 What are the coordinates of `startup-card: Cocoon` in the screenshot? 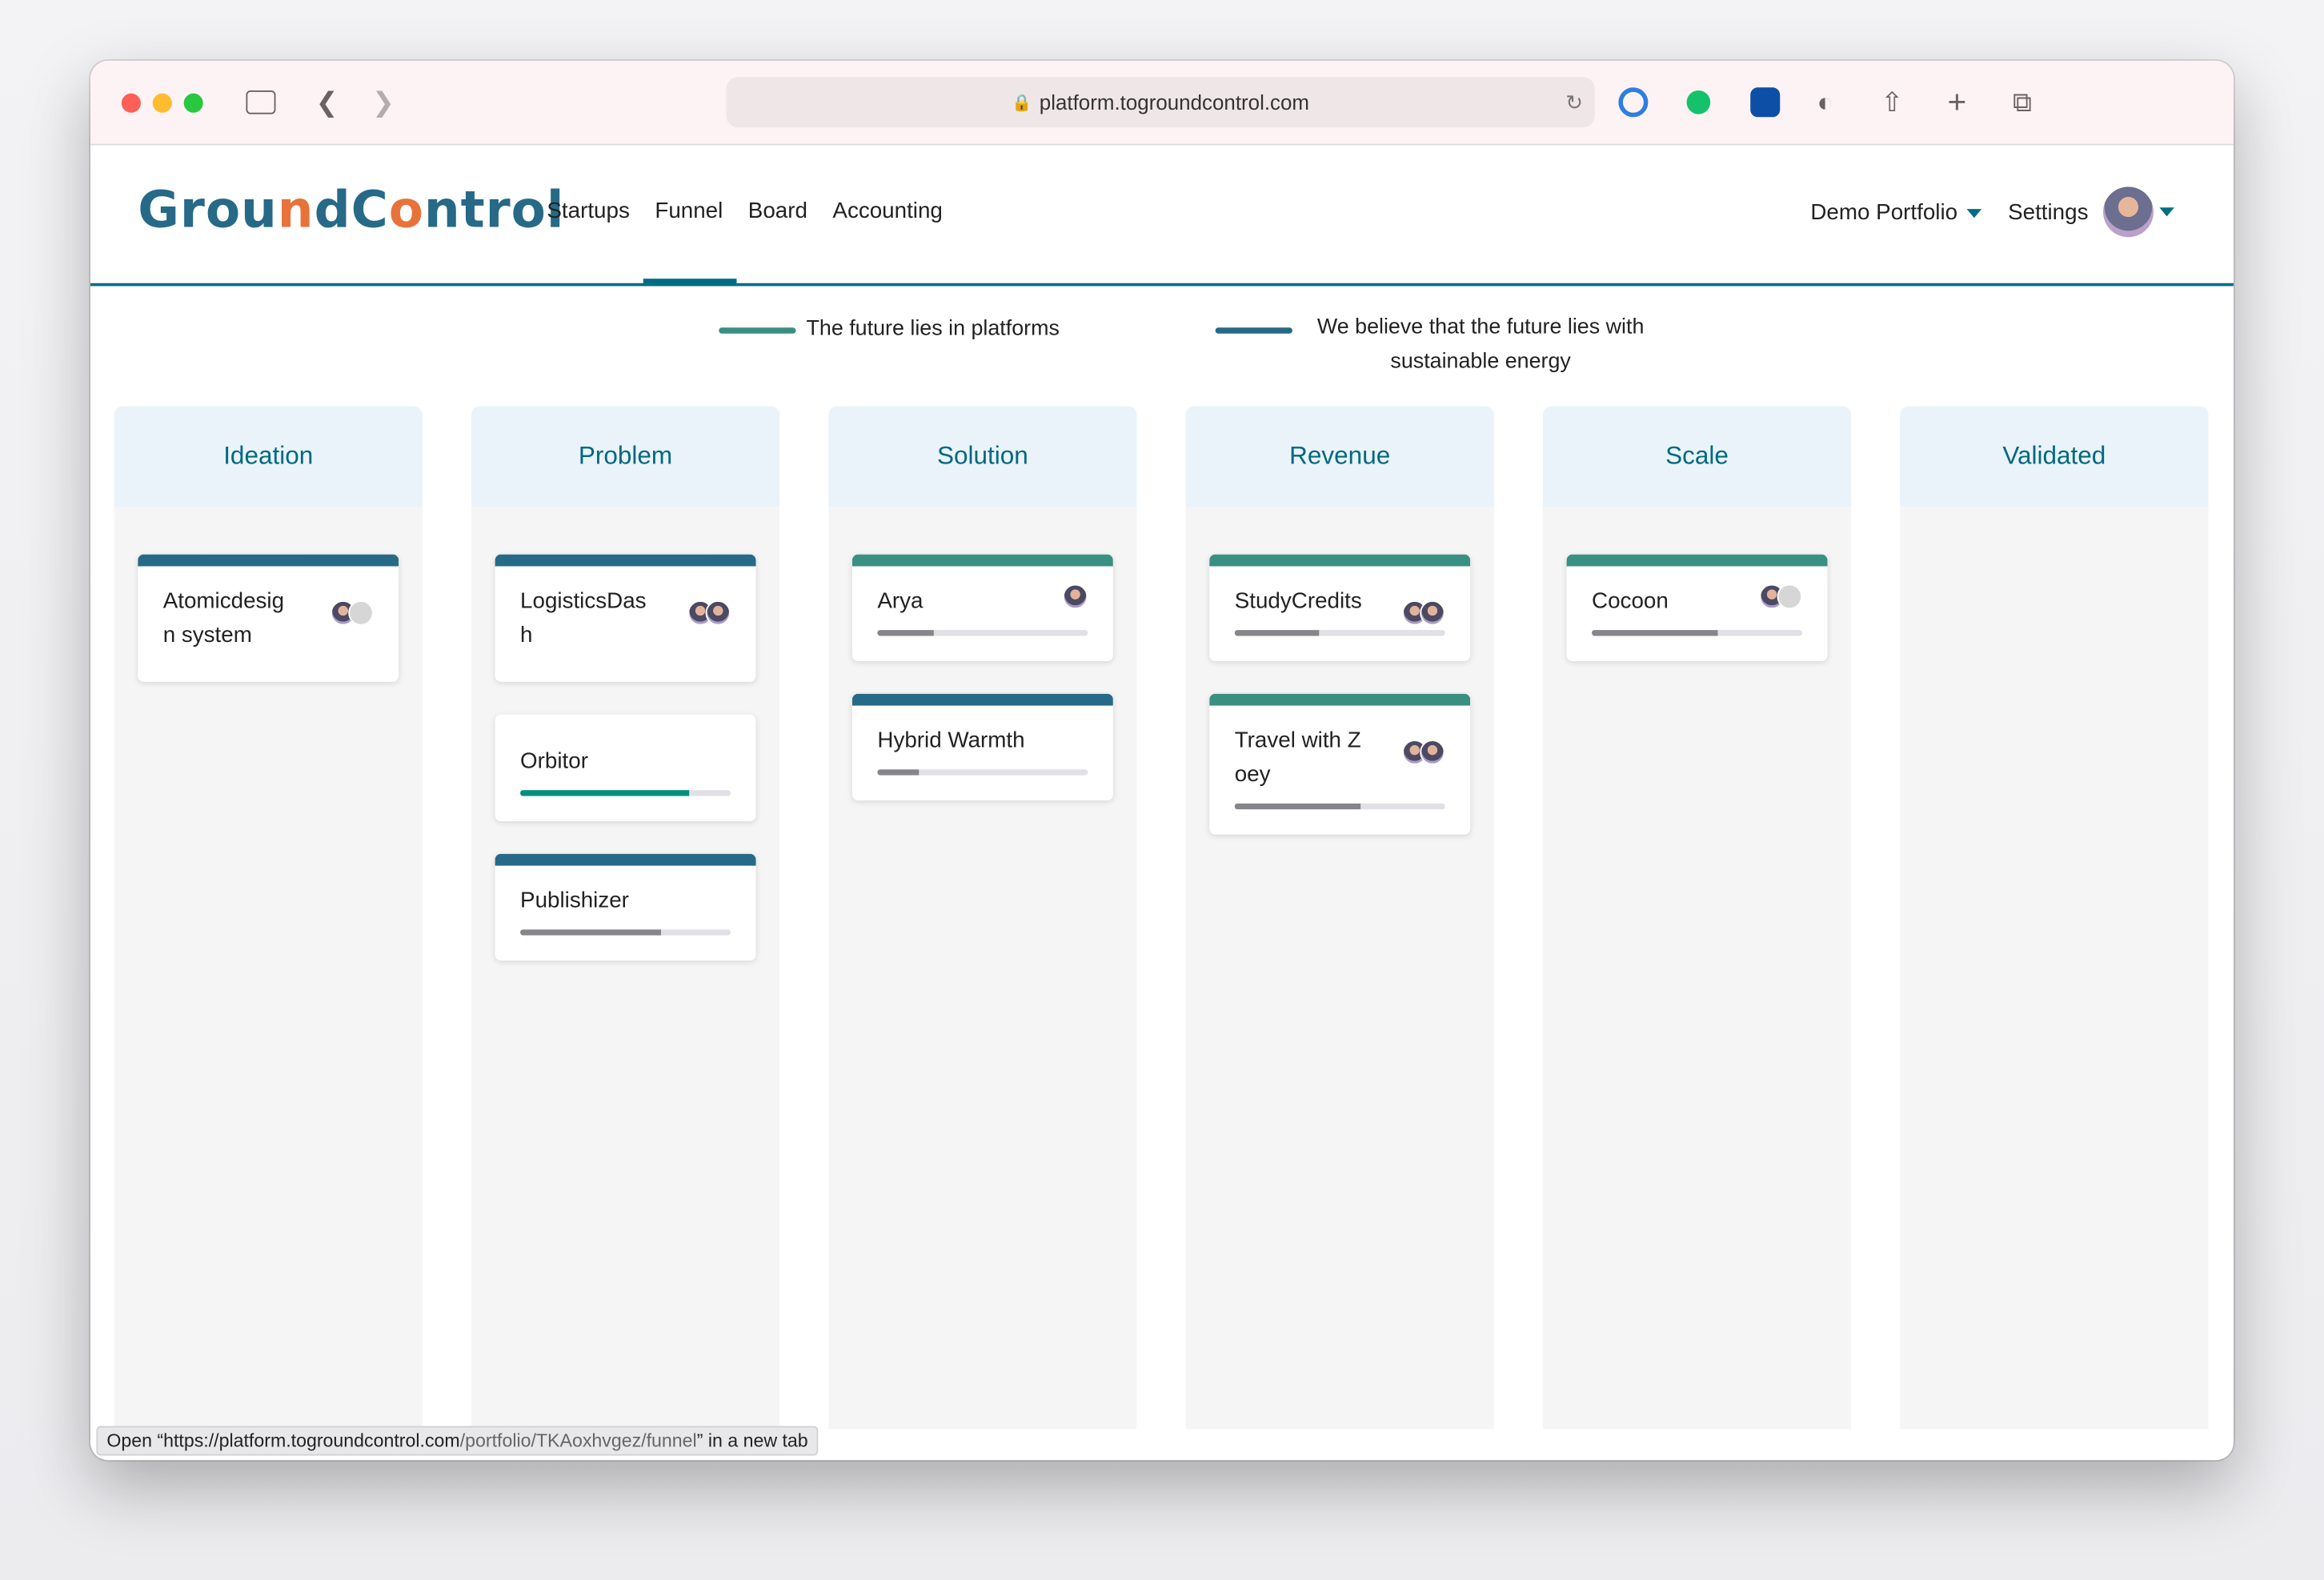 It's located at (1697, 607).